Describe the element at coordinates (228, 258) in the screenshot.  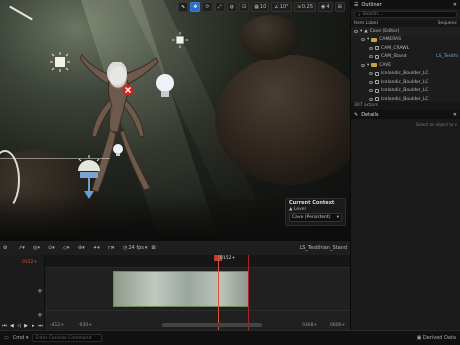
I see `current-frame-label: 0152+` at that location.